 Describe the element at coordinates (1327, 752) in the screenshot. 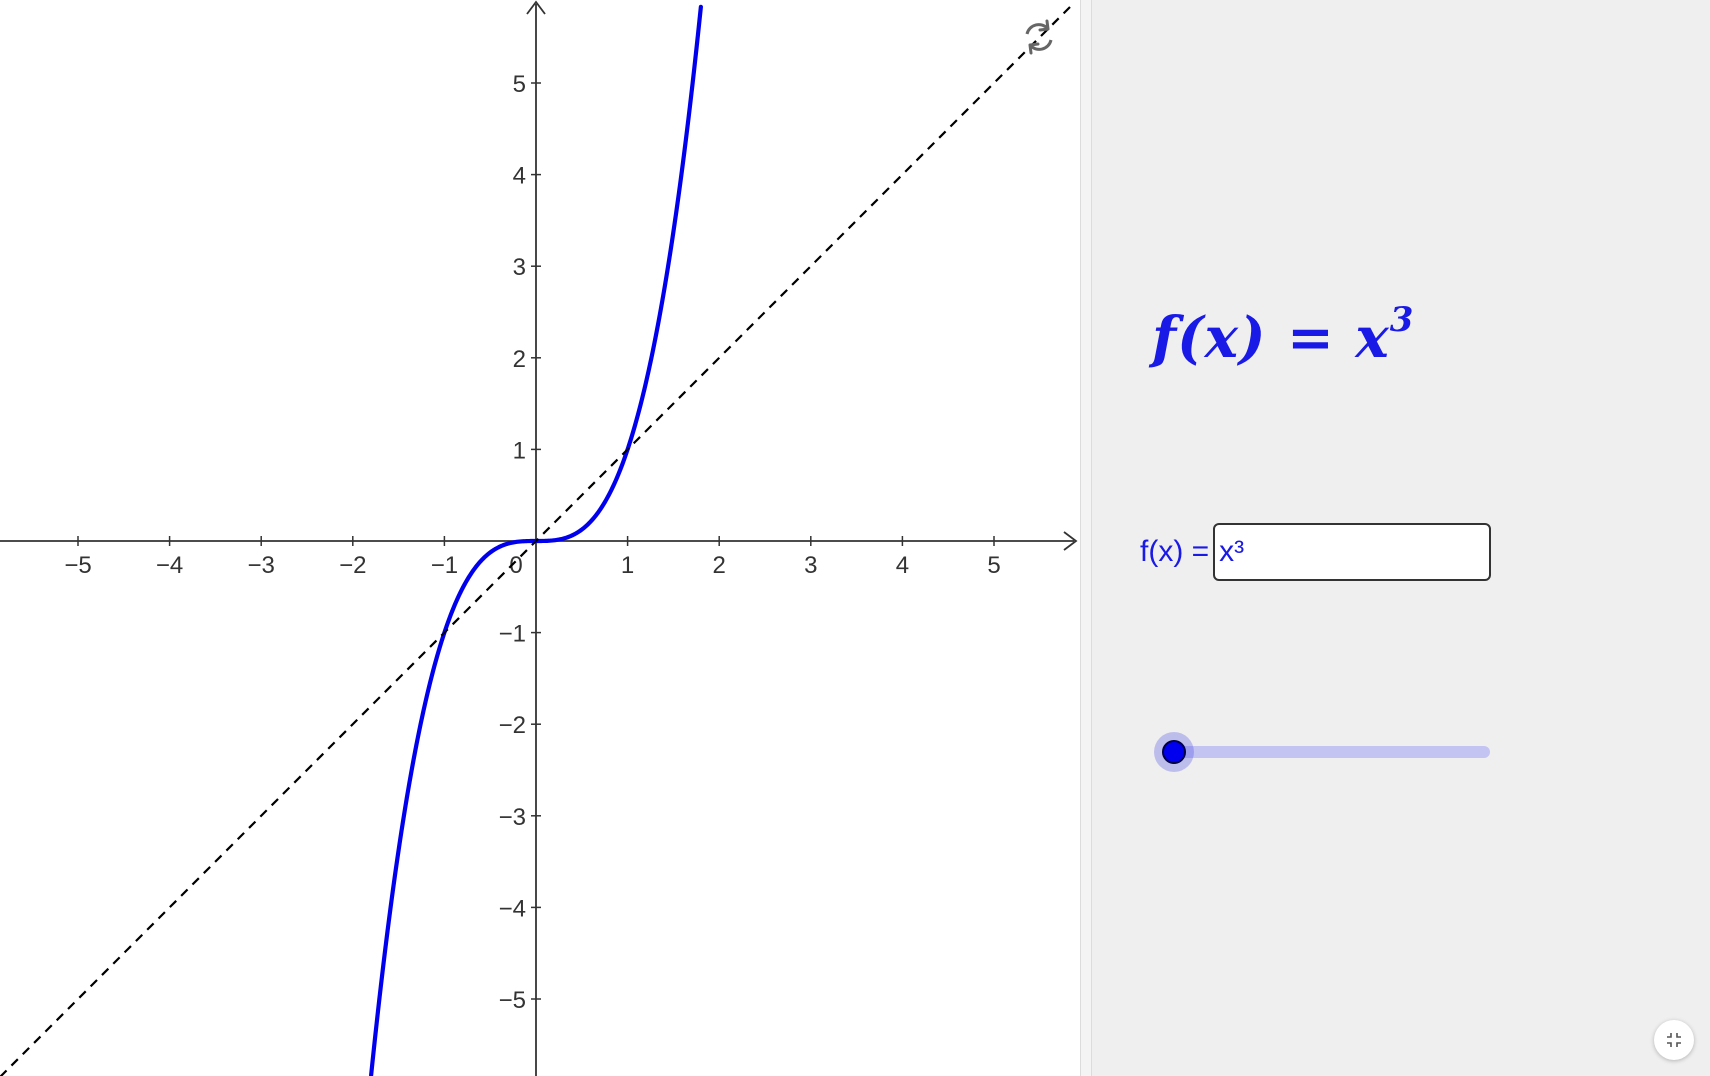

I see `slider-track` at that location.